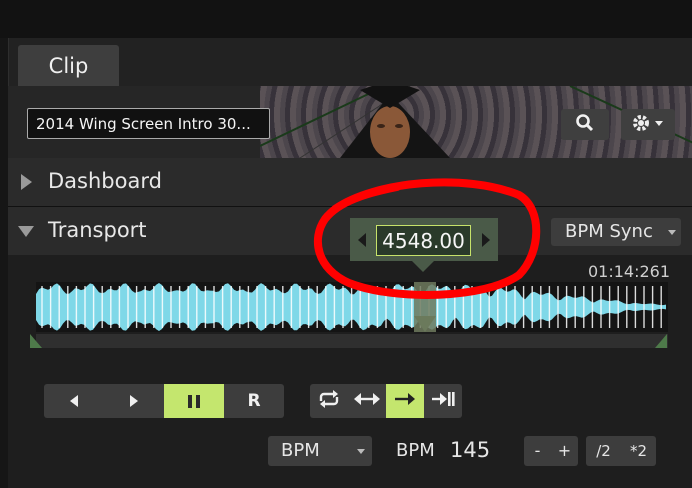 Image resolution: width=692 pixels, height=488 pixels. I want to click on tempo-label: BPM, so click(415, 450).